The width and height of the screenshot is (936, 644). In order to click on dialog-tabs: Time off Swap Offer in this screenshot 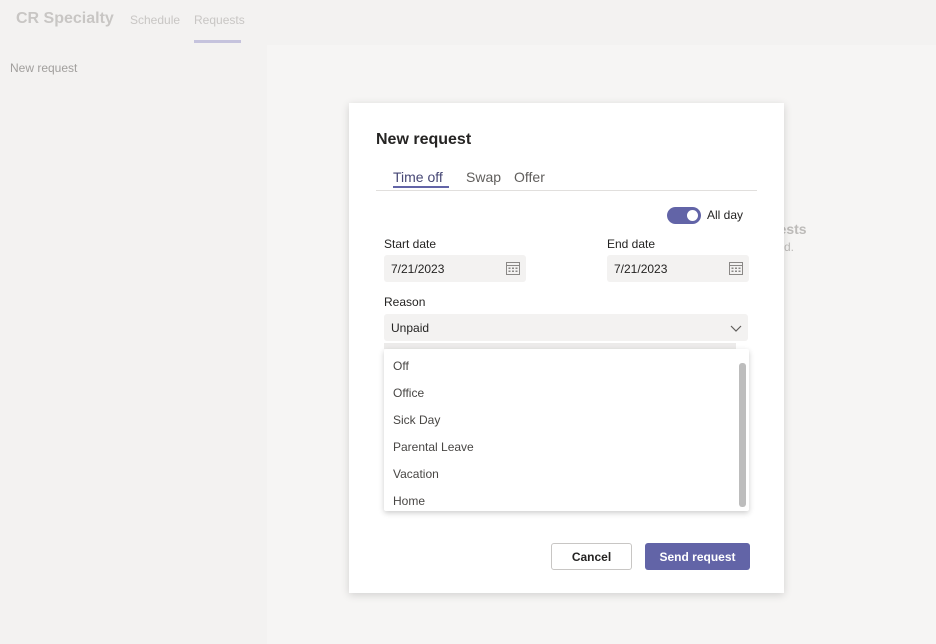, I will do `click(566, 180)`.